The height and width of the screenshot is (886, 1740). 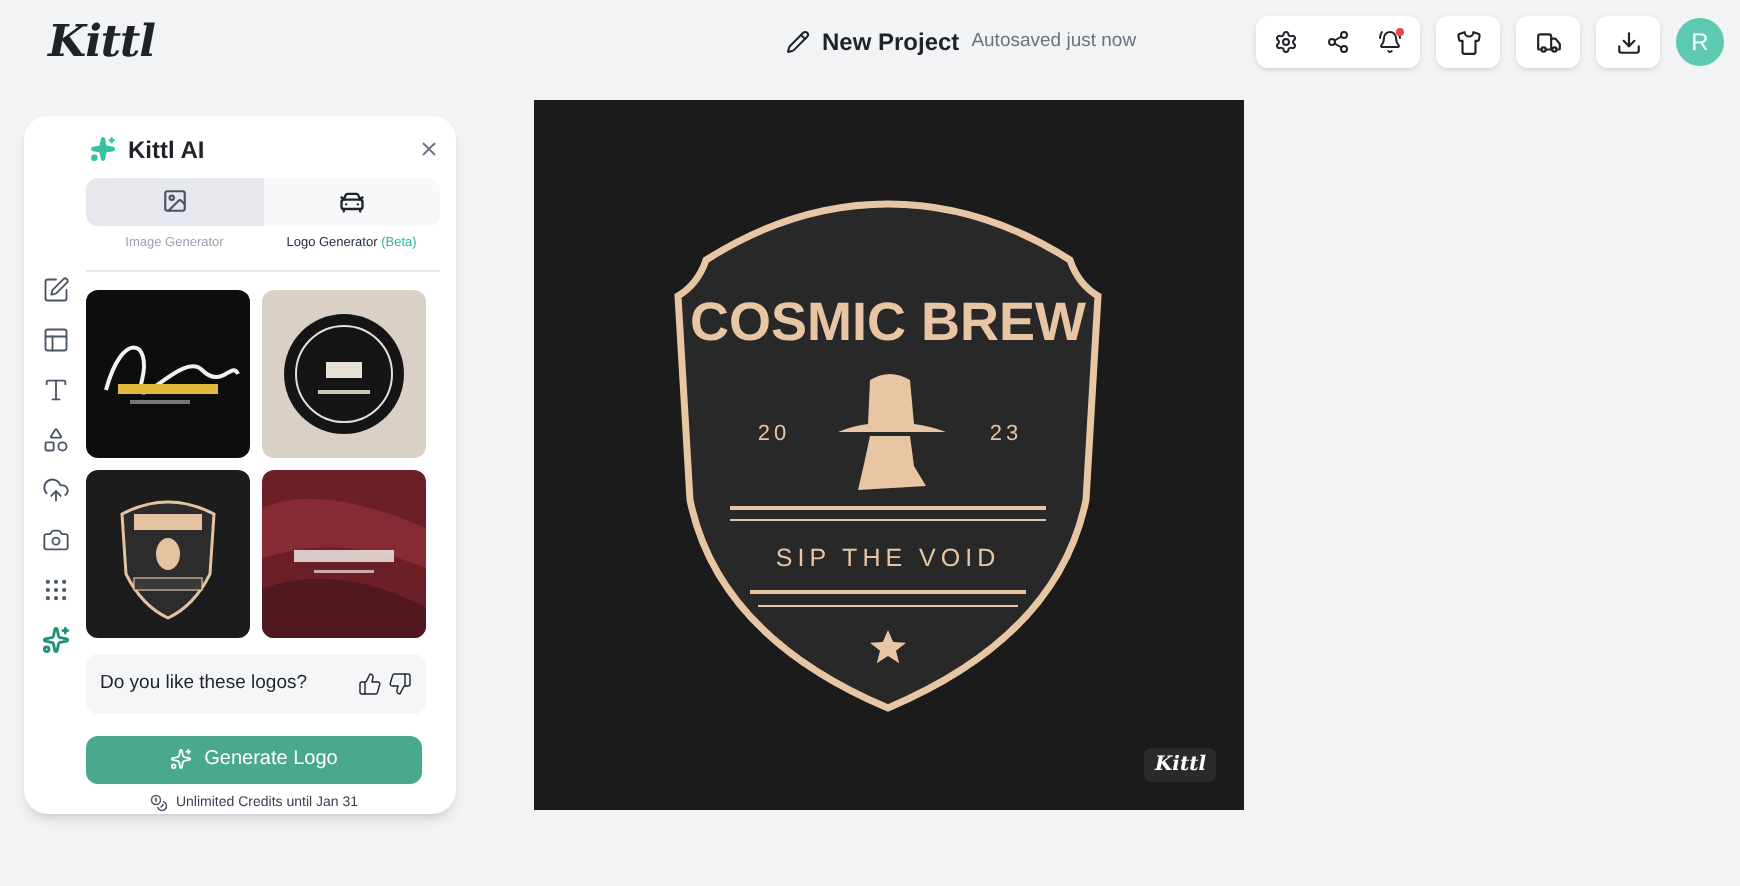 I want to click on download-icon, so click(x=1628, y=42).